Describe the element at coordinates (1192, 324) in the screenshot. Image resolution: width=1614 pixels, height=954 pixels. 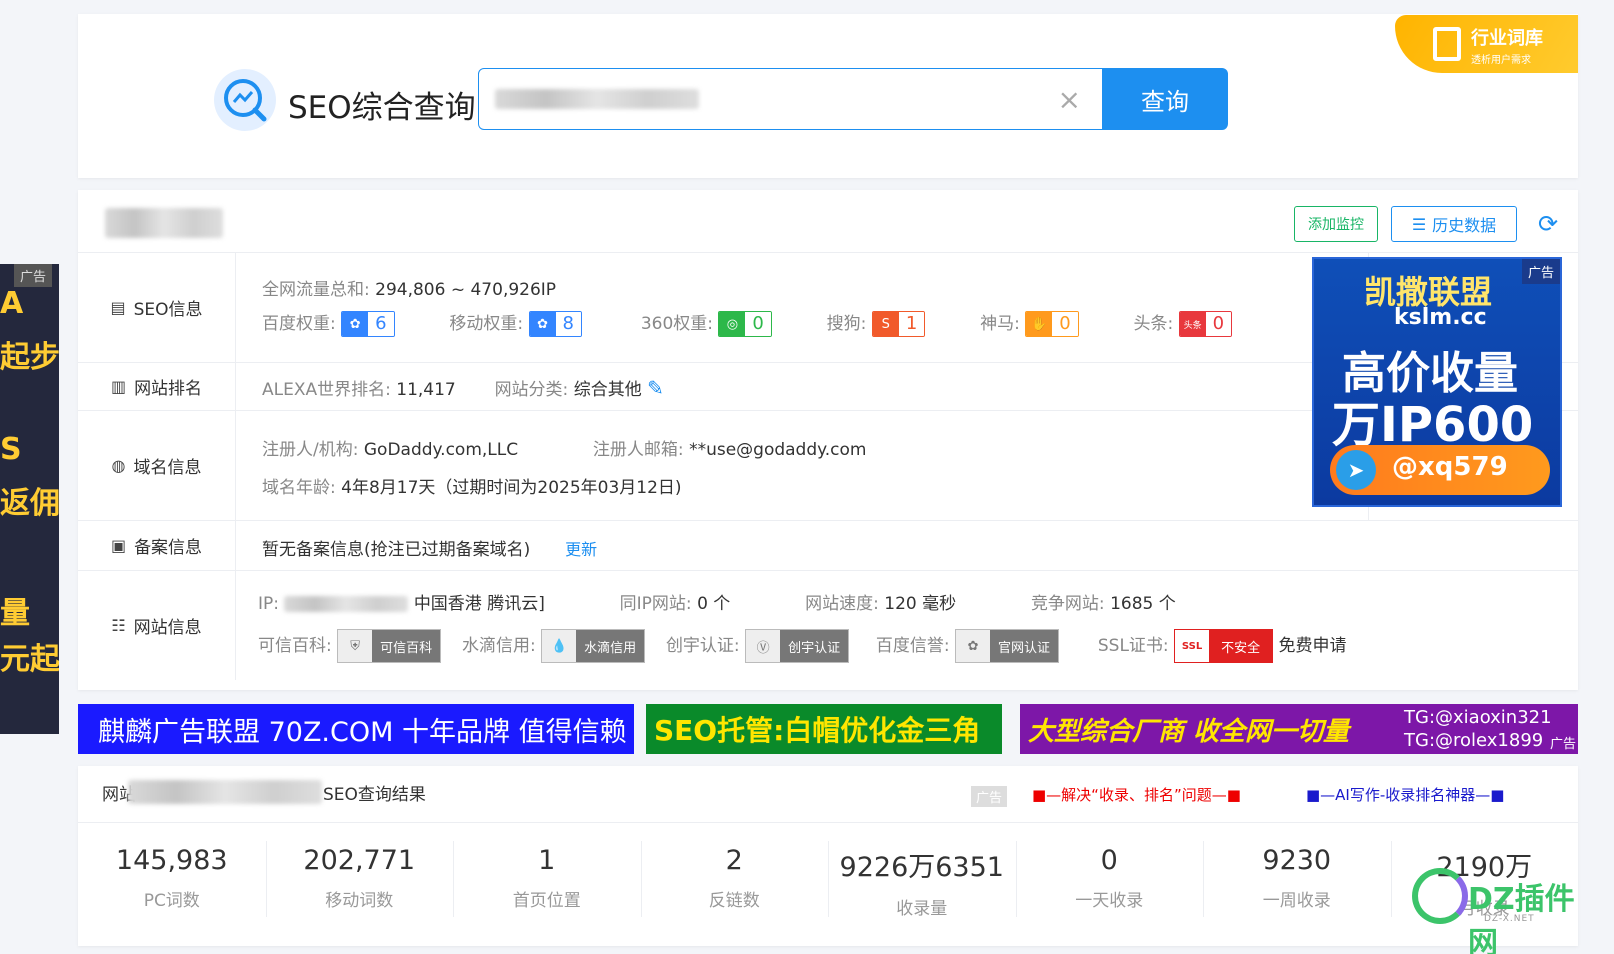
I see `toutiao-icon: 头条` at that location.